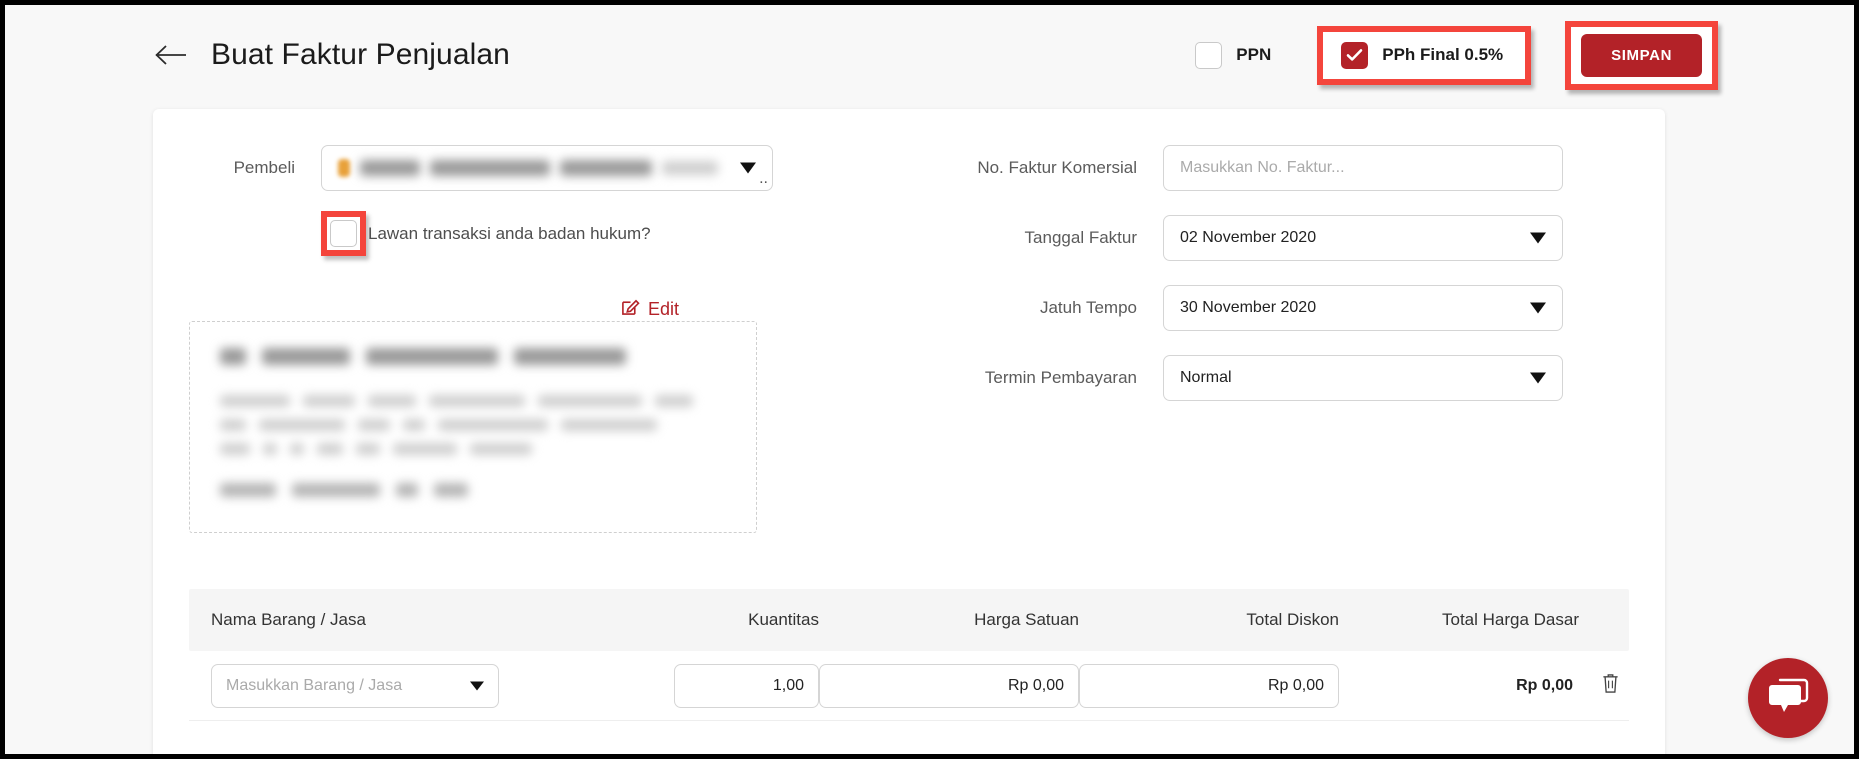 The image size is (1859, 759). I want to click on jatuh-tempo-label: Jatuh Tempo, so click(1088, 307).